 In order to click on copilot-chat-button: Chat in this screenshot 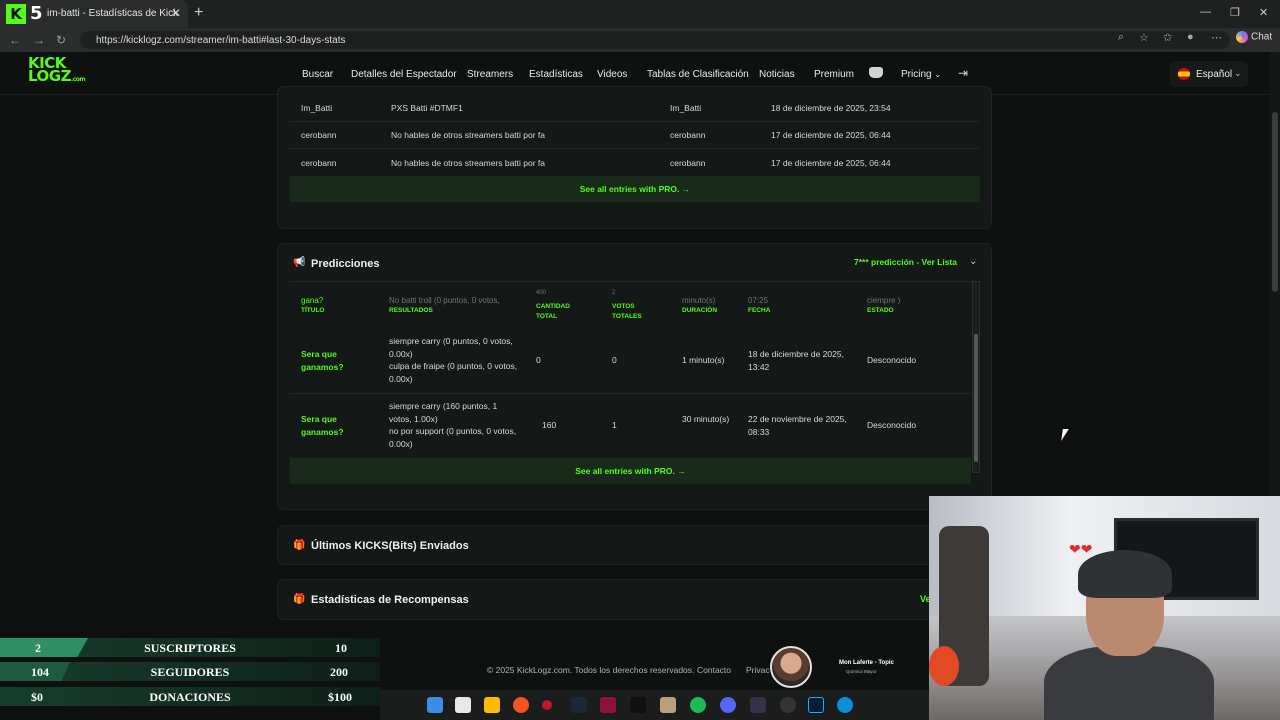, I will do `click(1254, 37)`.